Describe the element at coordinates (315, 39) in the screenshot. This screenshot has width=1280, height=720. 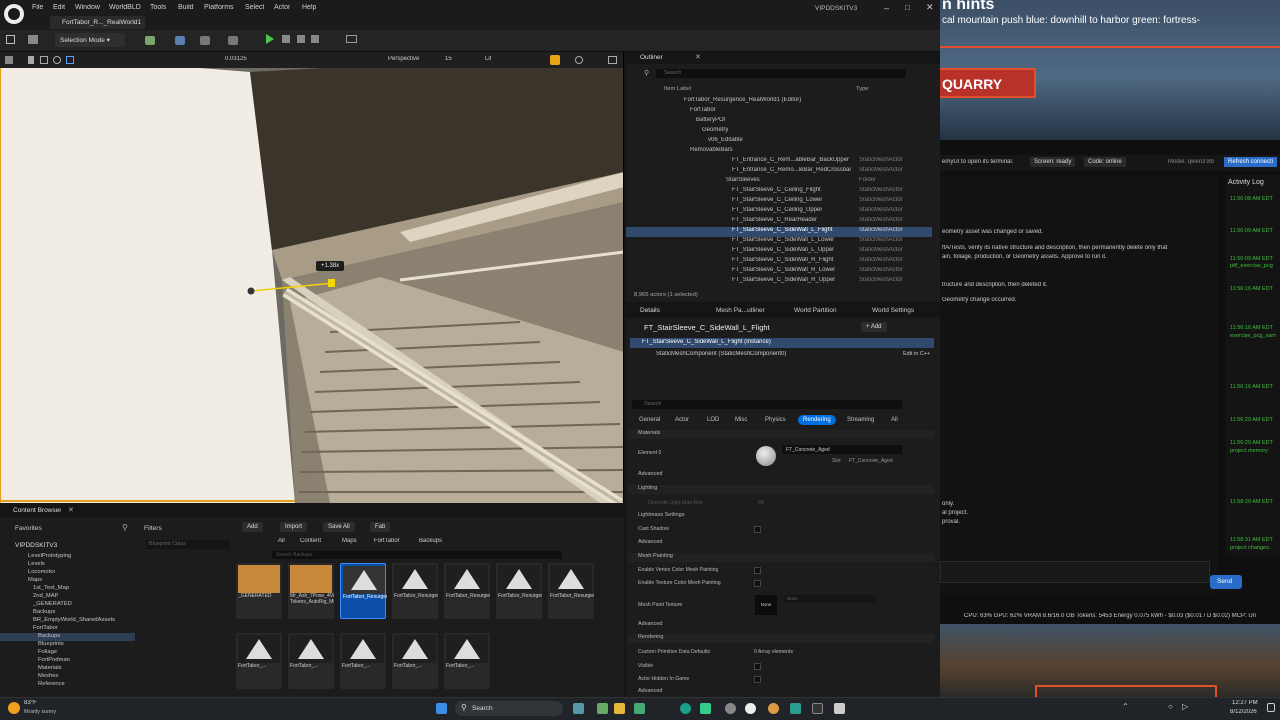
I see `eject-icon` at that location.